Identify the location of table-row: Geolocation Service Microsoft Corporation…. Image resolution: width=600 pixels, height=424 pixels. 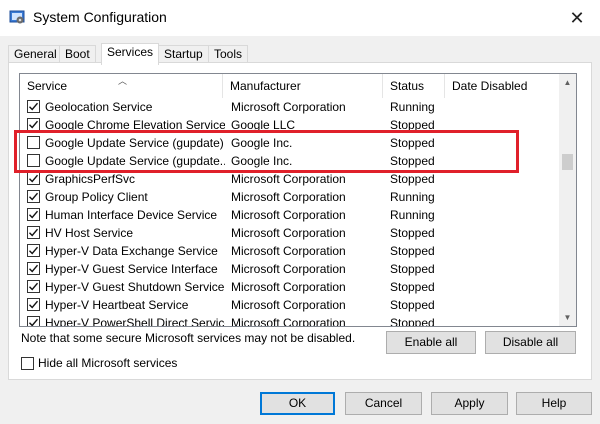
(289, 107).